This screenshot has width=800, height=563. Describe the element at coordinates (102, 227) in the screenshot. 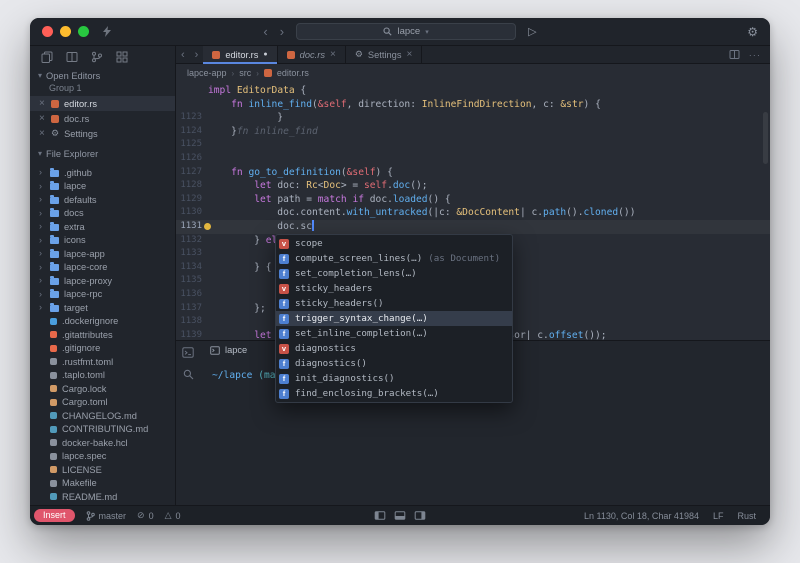

I see `tree-folder-item: › extra` at that location.